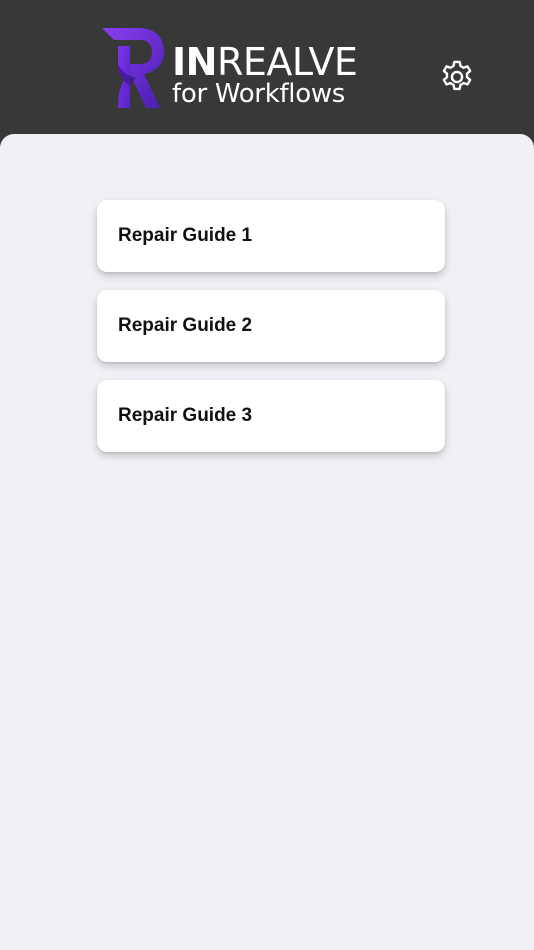  What do you see at coordinates (271, 236) in the screenshot?
I see `repair-guide-card: Repair Guide 1` at bounding box center [271, 236].